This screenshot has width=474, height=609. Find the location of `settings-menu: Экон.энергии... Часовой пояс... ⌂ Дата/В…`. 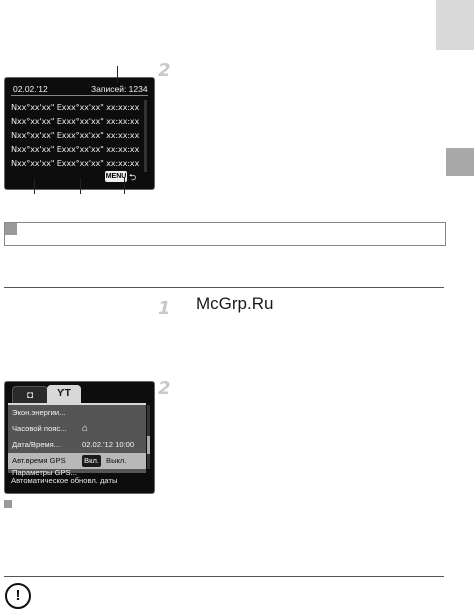

settings-menu: Экон.энергии... Часовой пояс... ⌂ Дата/В… is located at coordinates (77, 440).